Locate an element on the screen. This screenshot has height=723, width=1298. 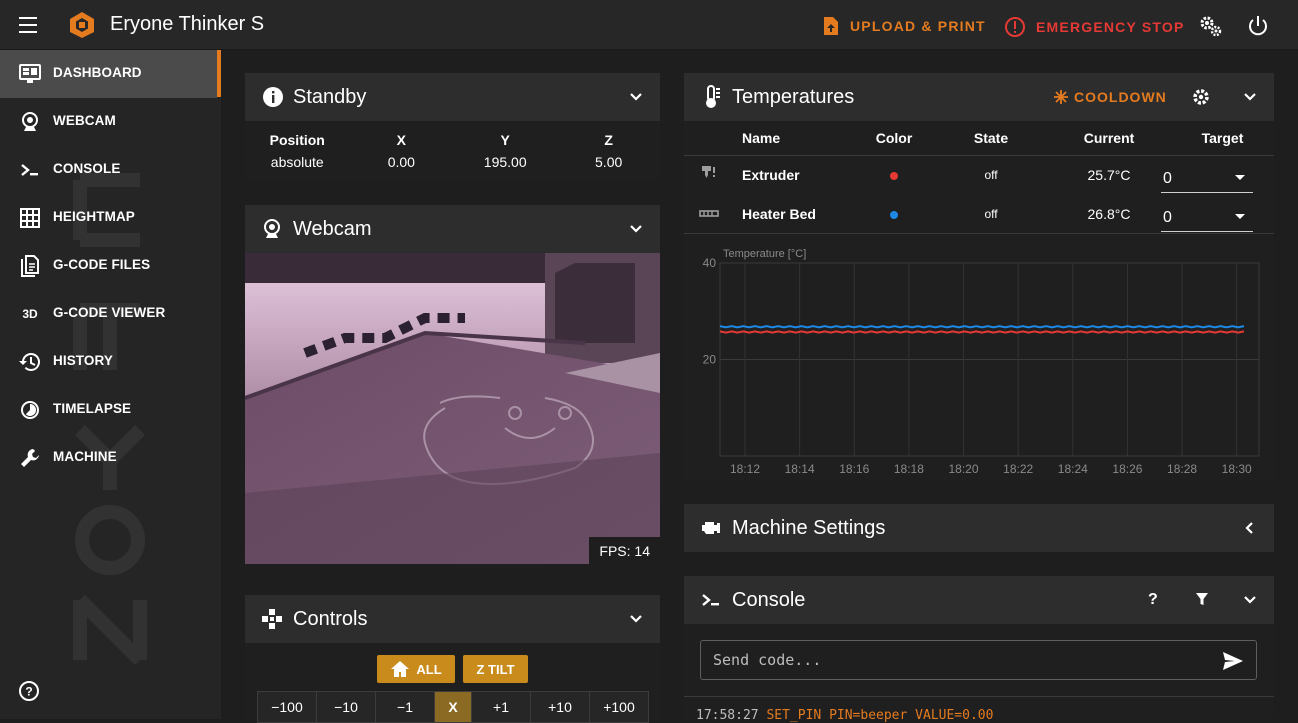
panel-header: Standby is located at coordinates (452, 97).